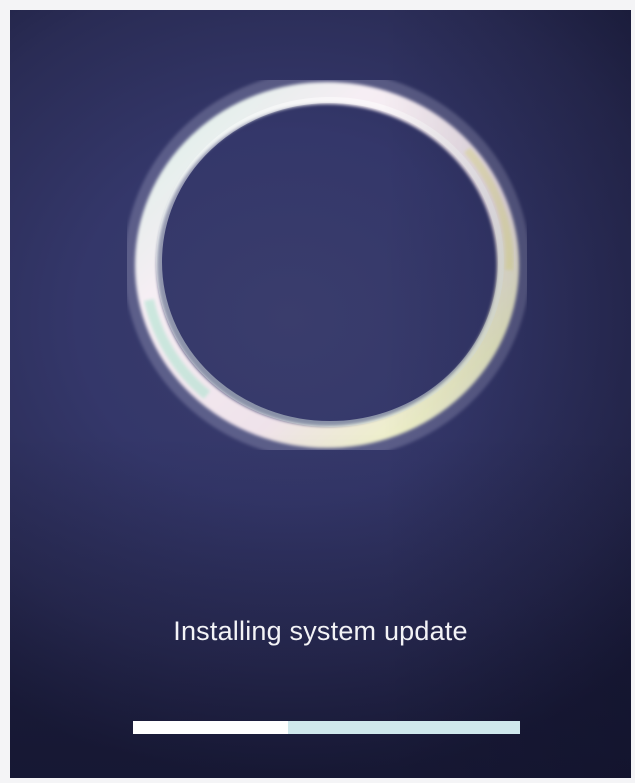  What do you see at coordinates (210, 727) in the screenshot?
I see `update-progress-fill` at bounding box center [210, 727].